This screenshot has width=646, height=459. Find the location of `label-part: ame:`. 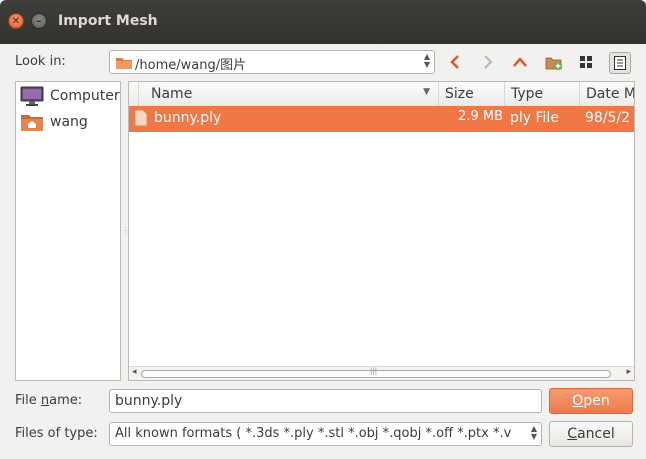

label-part: ame: is located at coordinates (66, 400).